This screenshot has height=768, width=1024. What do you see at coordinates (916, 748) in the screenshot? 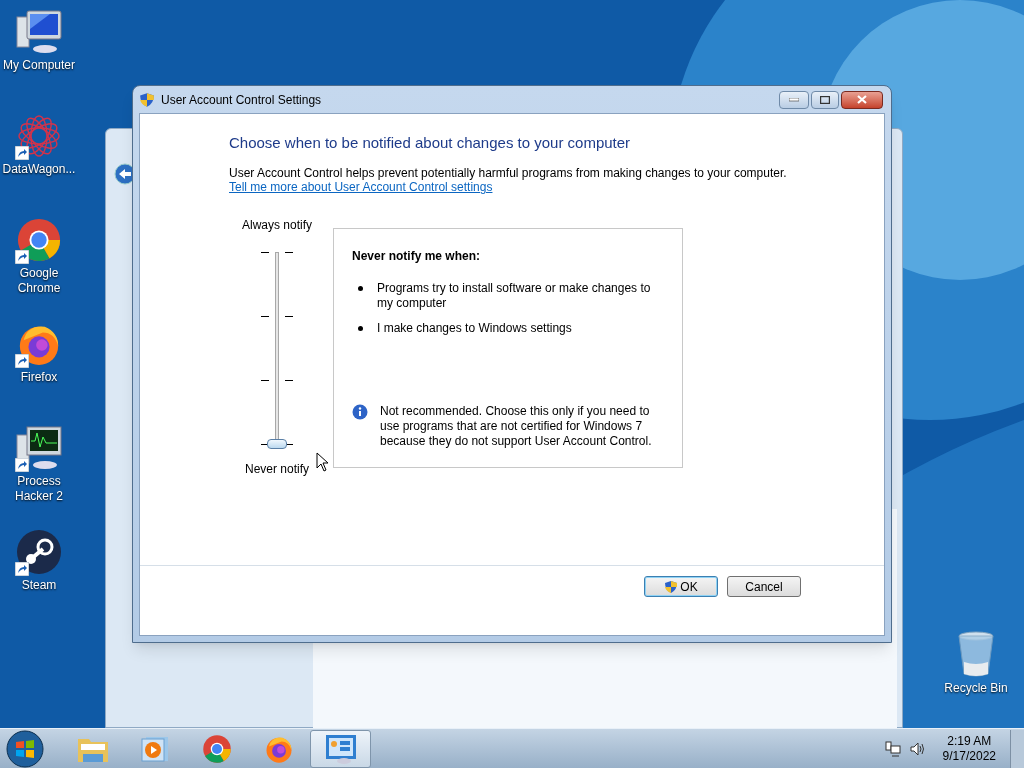
I see `speaker-icon` at bounding box center [916, 748].